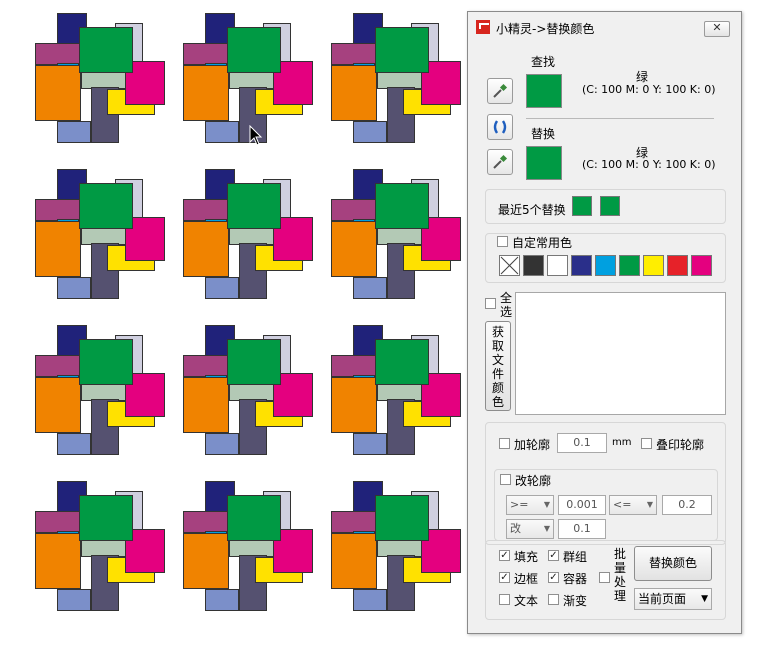  Describe the element at coordinates (646, 443) in the screenshot. I see `overprint-outline-checkbox` at that location.